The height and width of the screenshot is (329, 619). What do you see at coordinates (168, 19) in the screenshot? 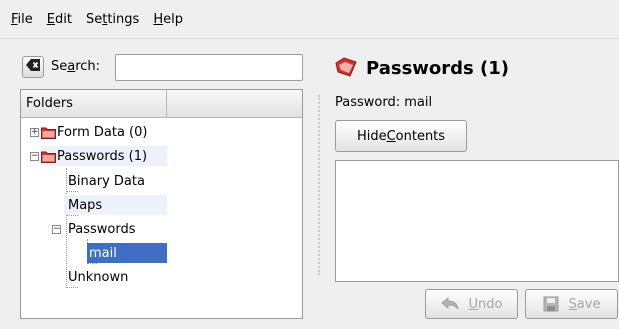
I see `menu-help: Help` at bounding box center [168, 19].